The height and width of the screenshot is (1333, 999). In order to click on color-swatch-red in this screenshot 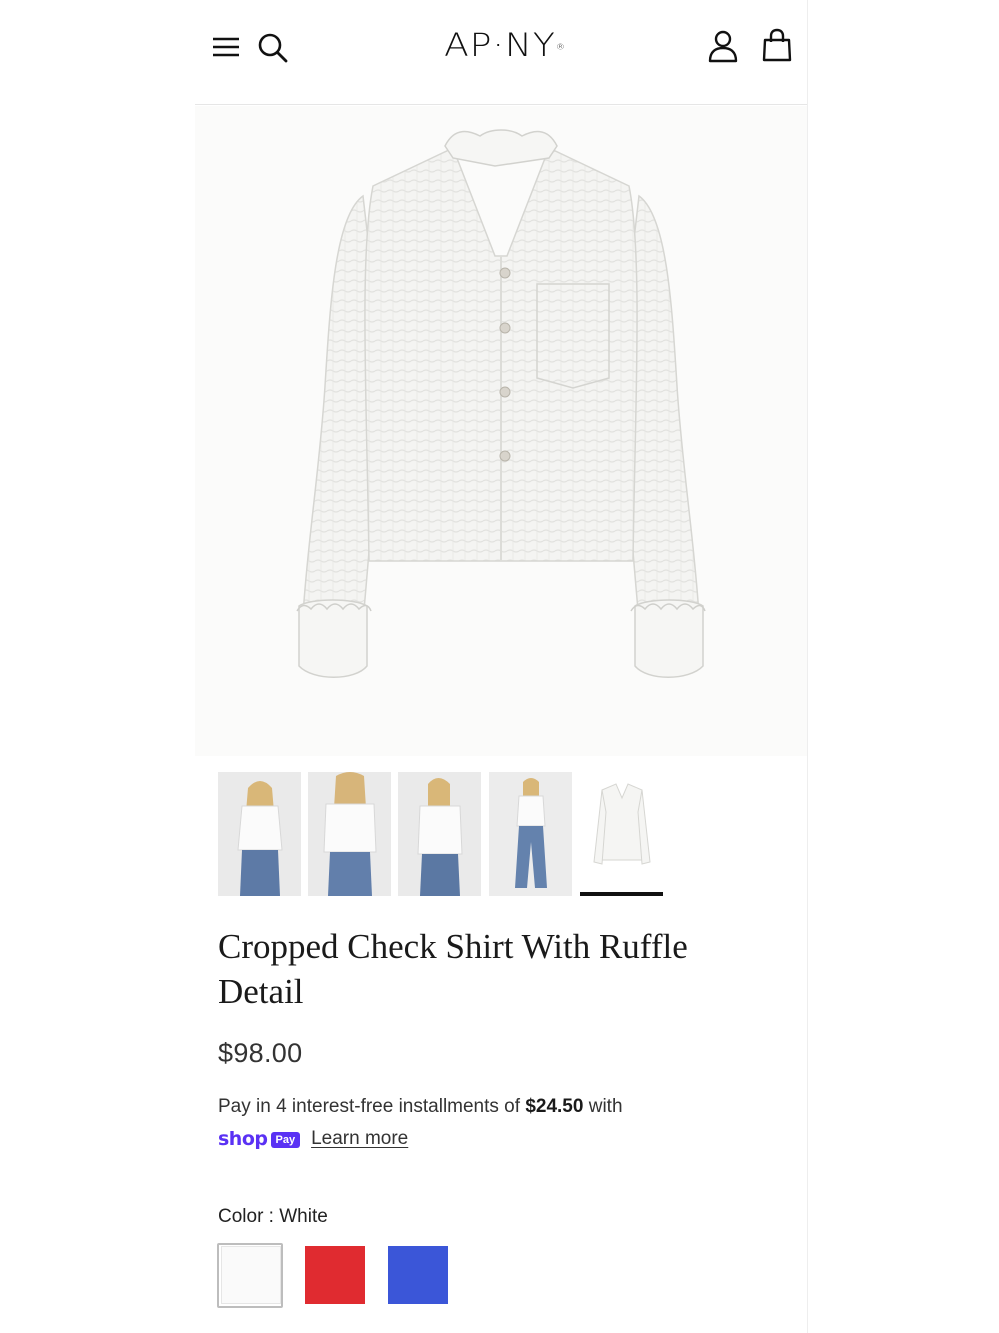, I will do `click(335, 1275)`.